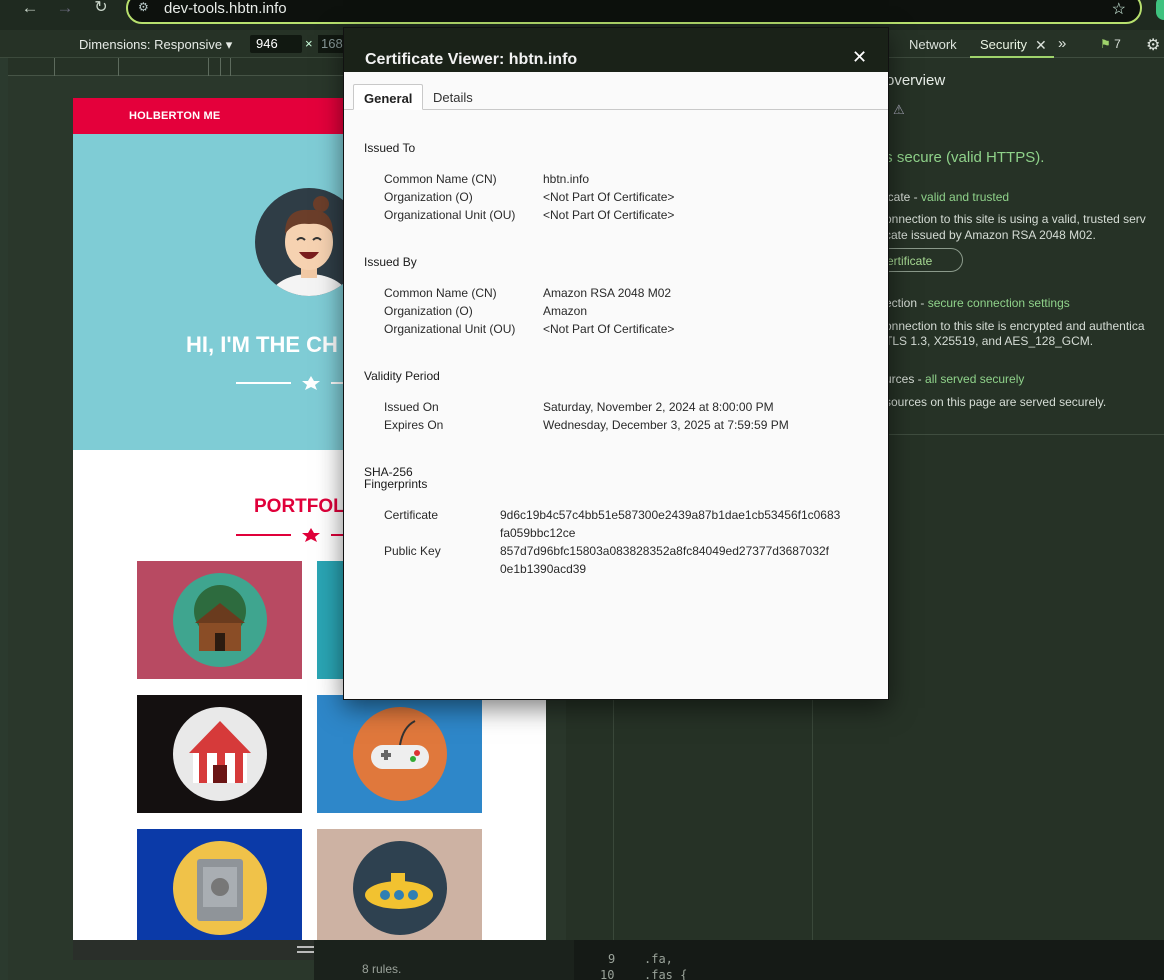  Describe the element at coordinates (155, 45) in the screenshot. I see `dimensions-select: Dimensions: Responsive ▾` at that location.